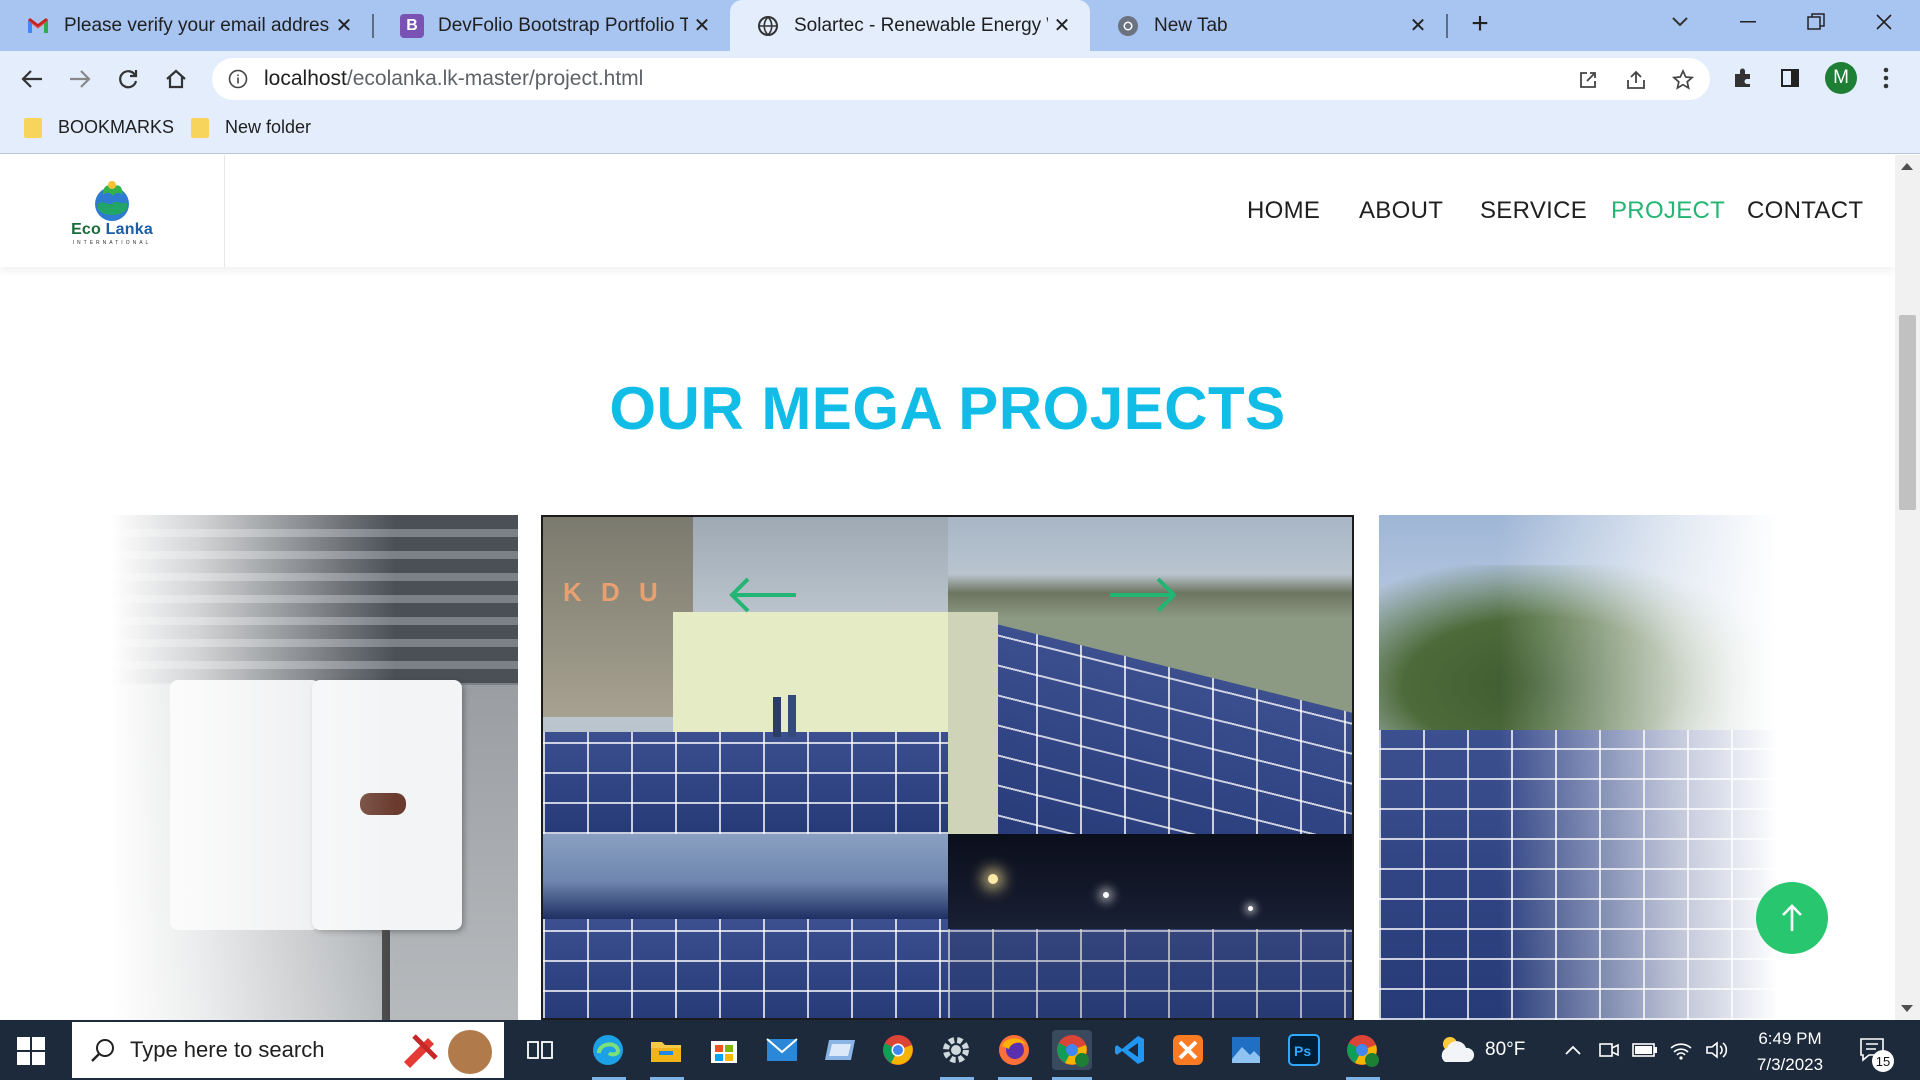  Describe the element at coordinates (745, 675) in the screenshot. I see `kdu-building-photo: K D U` at that location.